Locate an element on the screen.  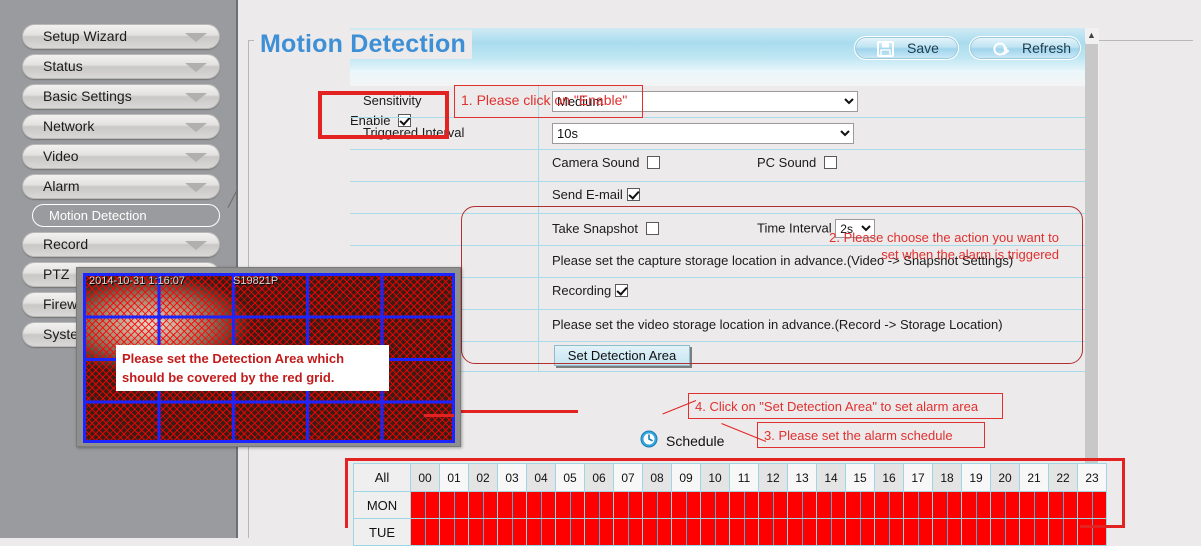
schedule-hour-header: 18 is located at coordinates (947, 477).